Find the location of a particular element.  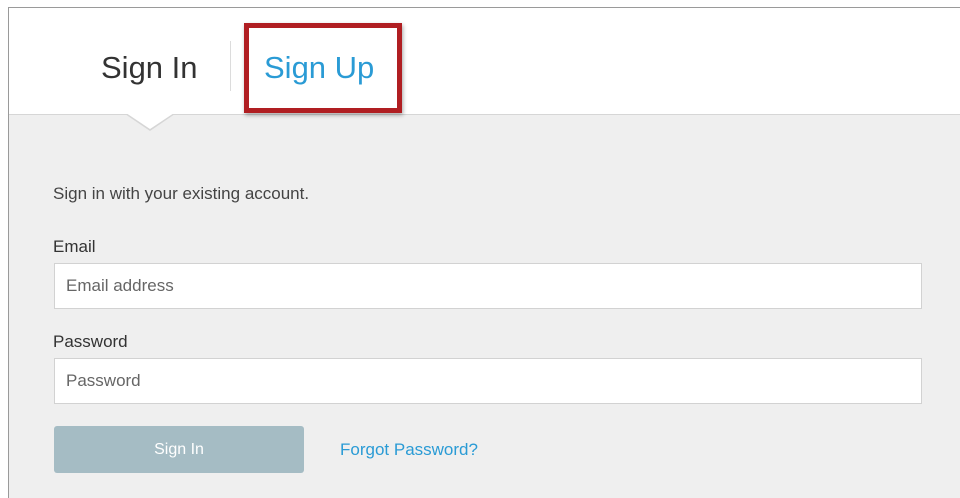

sign-in-intro-text: Sign in with your existing account. is located at coordinates (181, 193).